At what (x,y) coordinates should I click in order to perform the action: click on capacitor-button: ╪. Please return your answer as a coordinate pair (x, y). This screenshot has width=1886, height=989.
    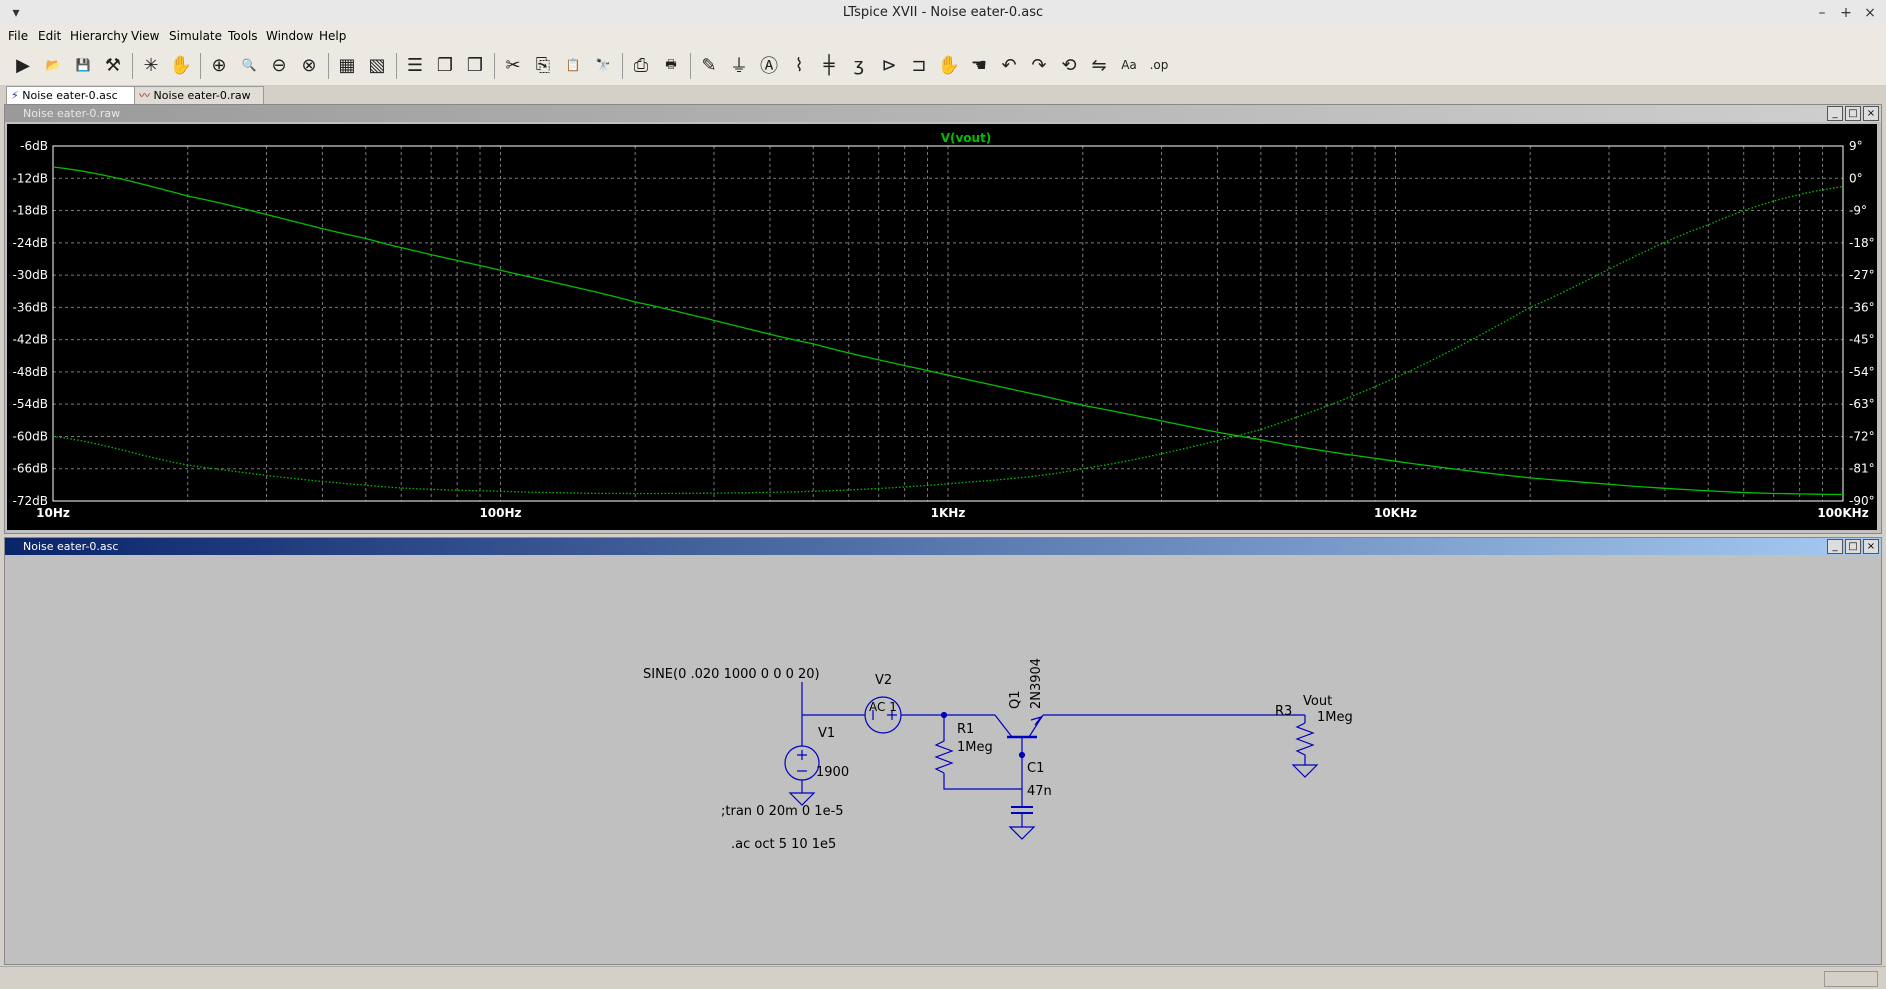
    Looking at the image, I should click on (829, 65).